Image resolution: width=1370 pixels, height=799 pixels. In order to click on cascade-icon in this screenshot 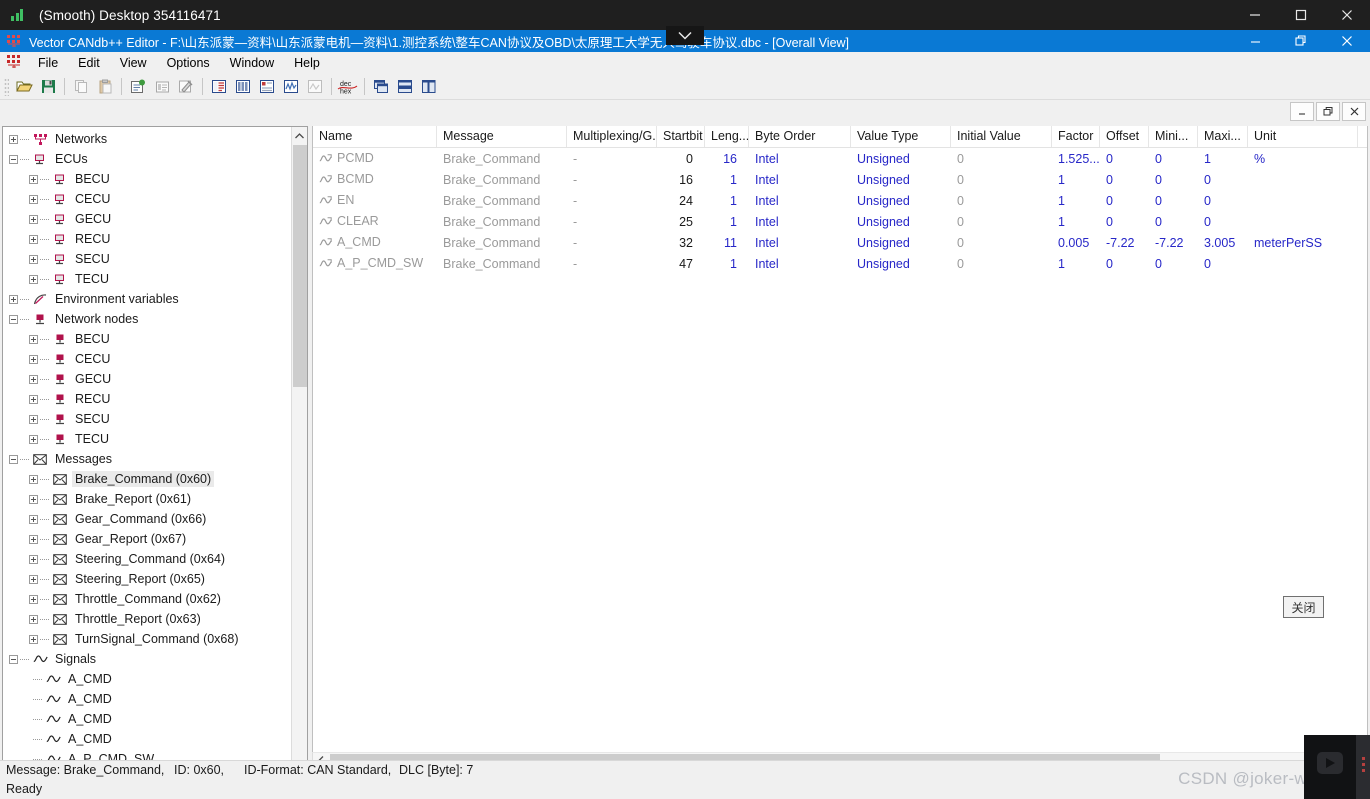, I will do `click(381, 87)`.